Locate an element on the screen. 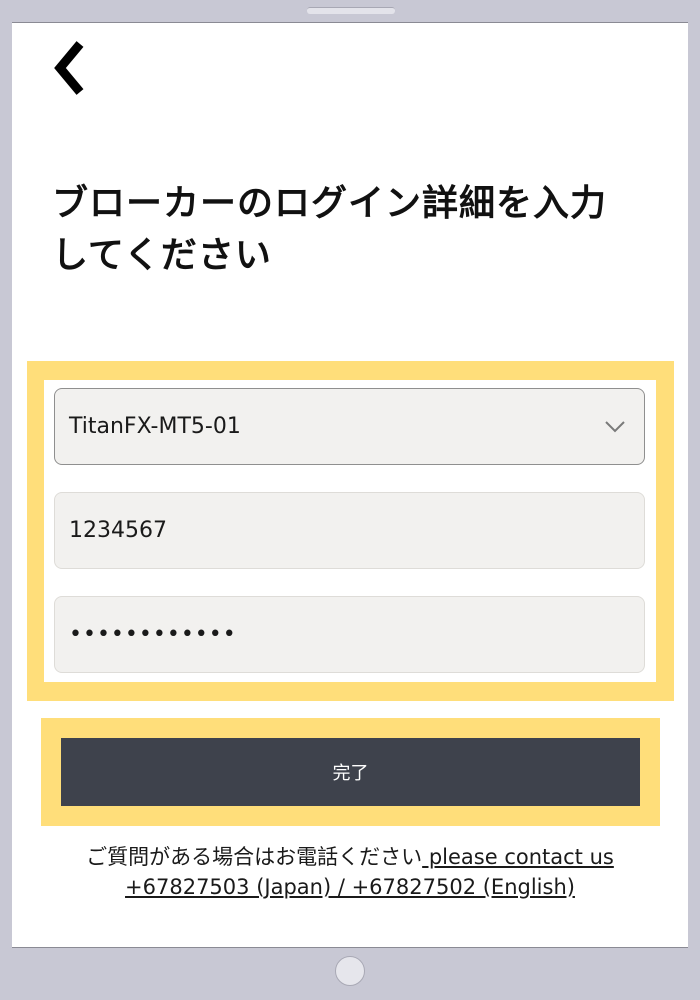 This screenshot has width=700, height=1000. page-title: ブローカーのログイン詳細を入力してください is located at coordinates (330, 229).